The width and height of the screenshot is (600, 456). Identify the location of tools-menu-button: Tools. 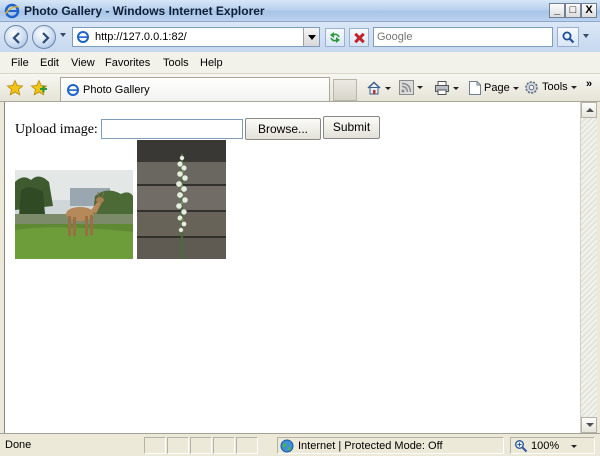
(550, 89).